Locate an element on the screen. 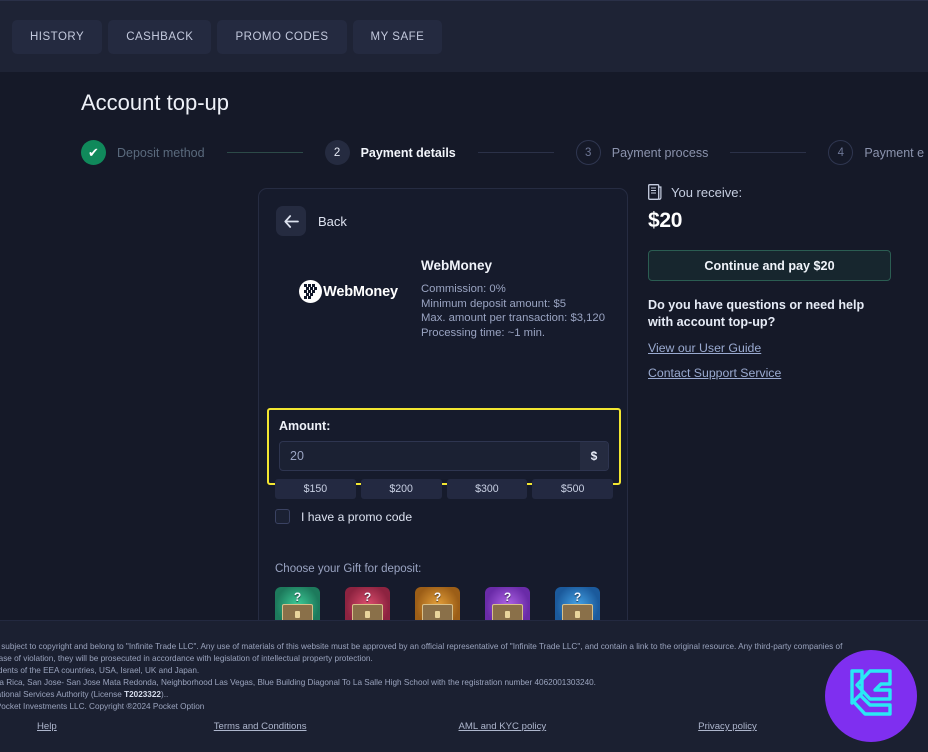 This screenshot has height=752, width=928. brand-badge is located at coordinates (871, 696).